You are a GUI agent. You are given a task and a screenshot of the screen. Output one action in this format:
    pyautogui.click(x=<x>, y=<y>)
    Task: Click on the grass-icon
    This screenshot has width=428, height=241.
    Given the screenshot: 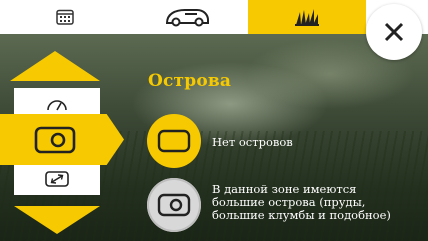 What is the action you would take?
    pyautogui.click(x=307, y=17)
    